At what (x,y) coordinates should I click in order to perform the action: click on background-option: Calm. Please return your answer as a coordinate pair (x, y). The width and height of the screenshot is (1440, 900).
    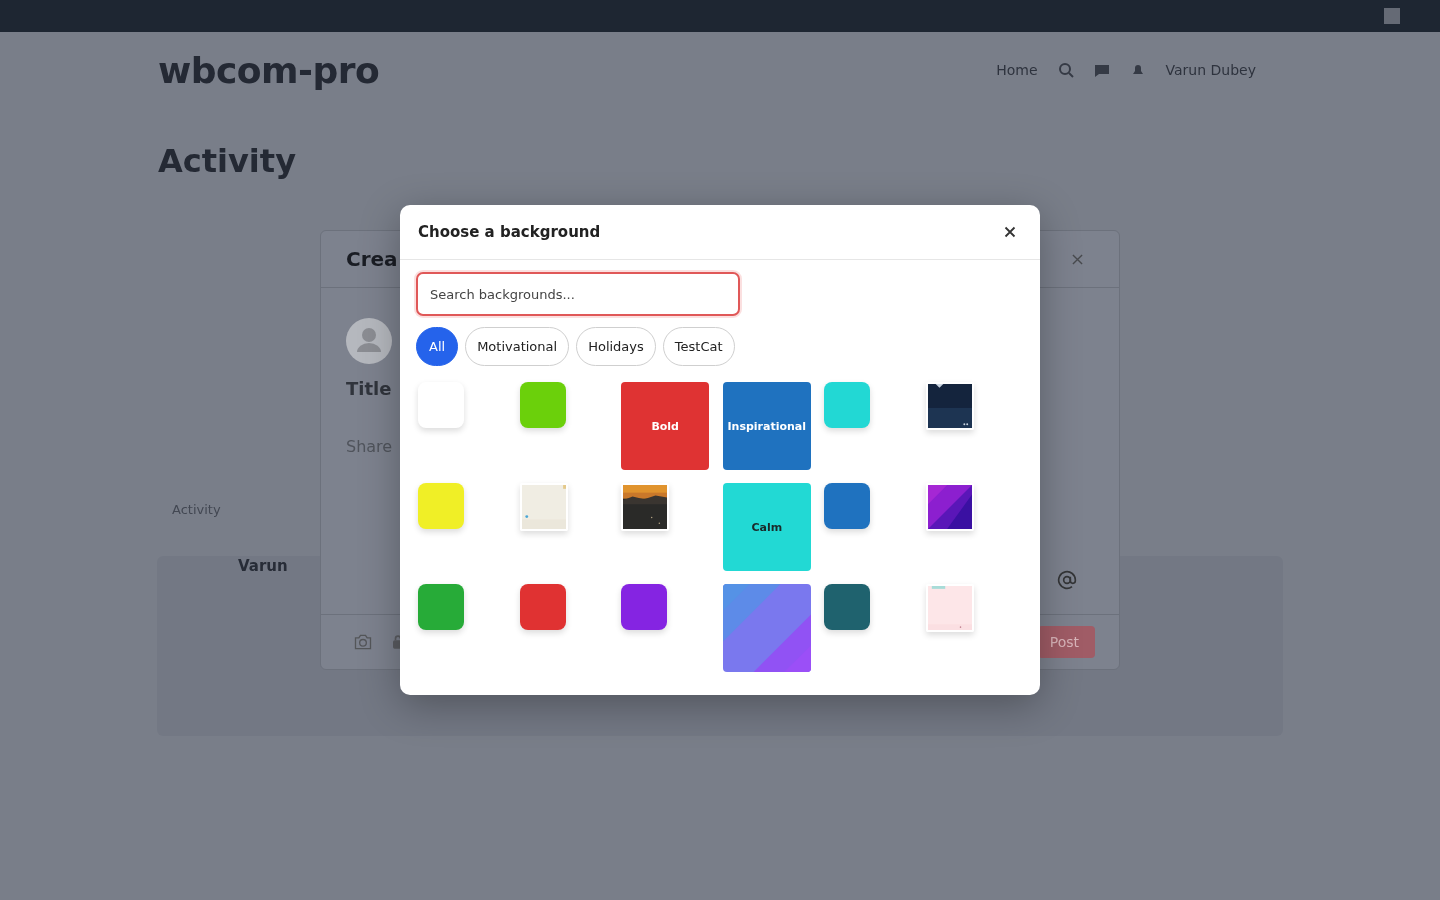
    Looking at the image, I should click on (766, 527).